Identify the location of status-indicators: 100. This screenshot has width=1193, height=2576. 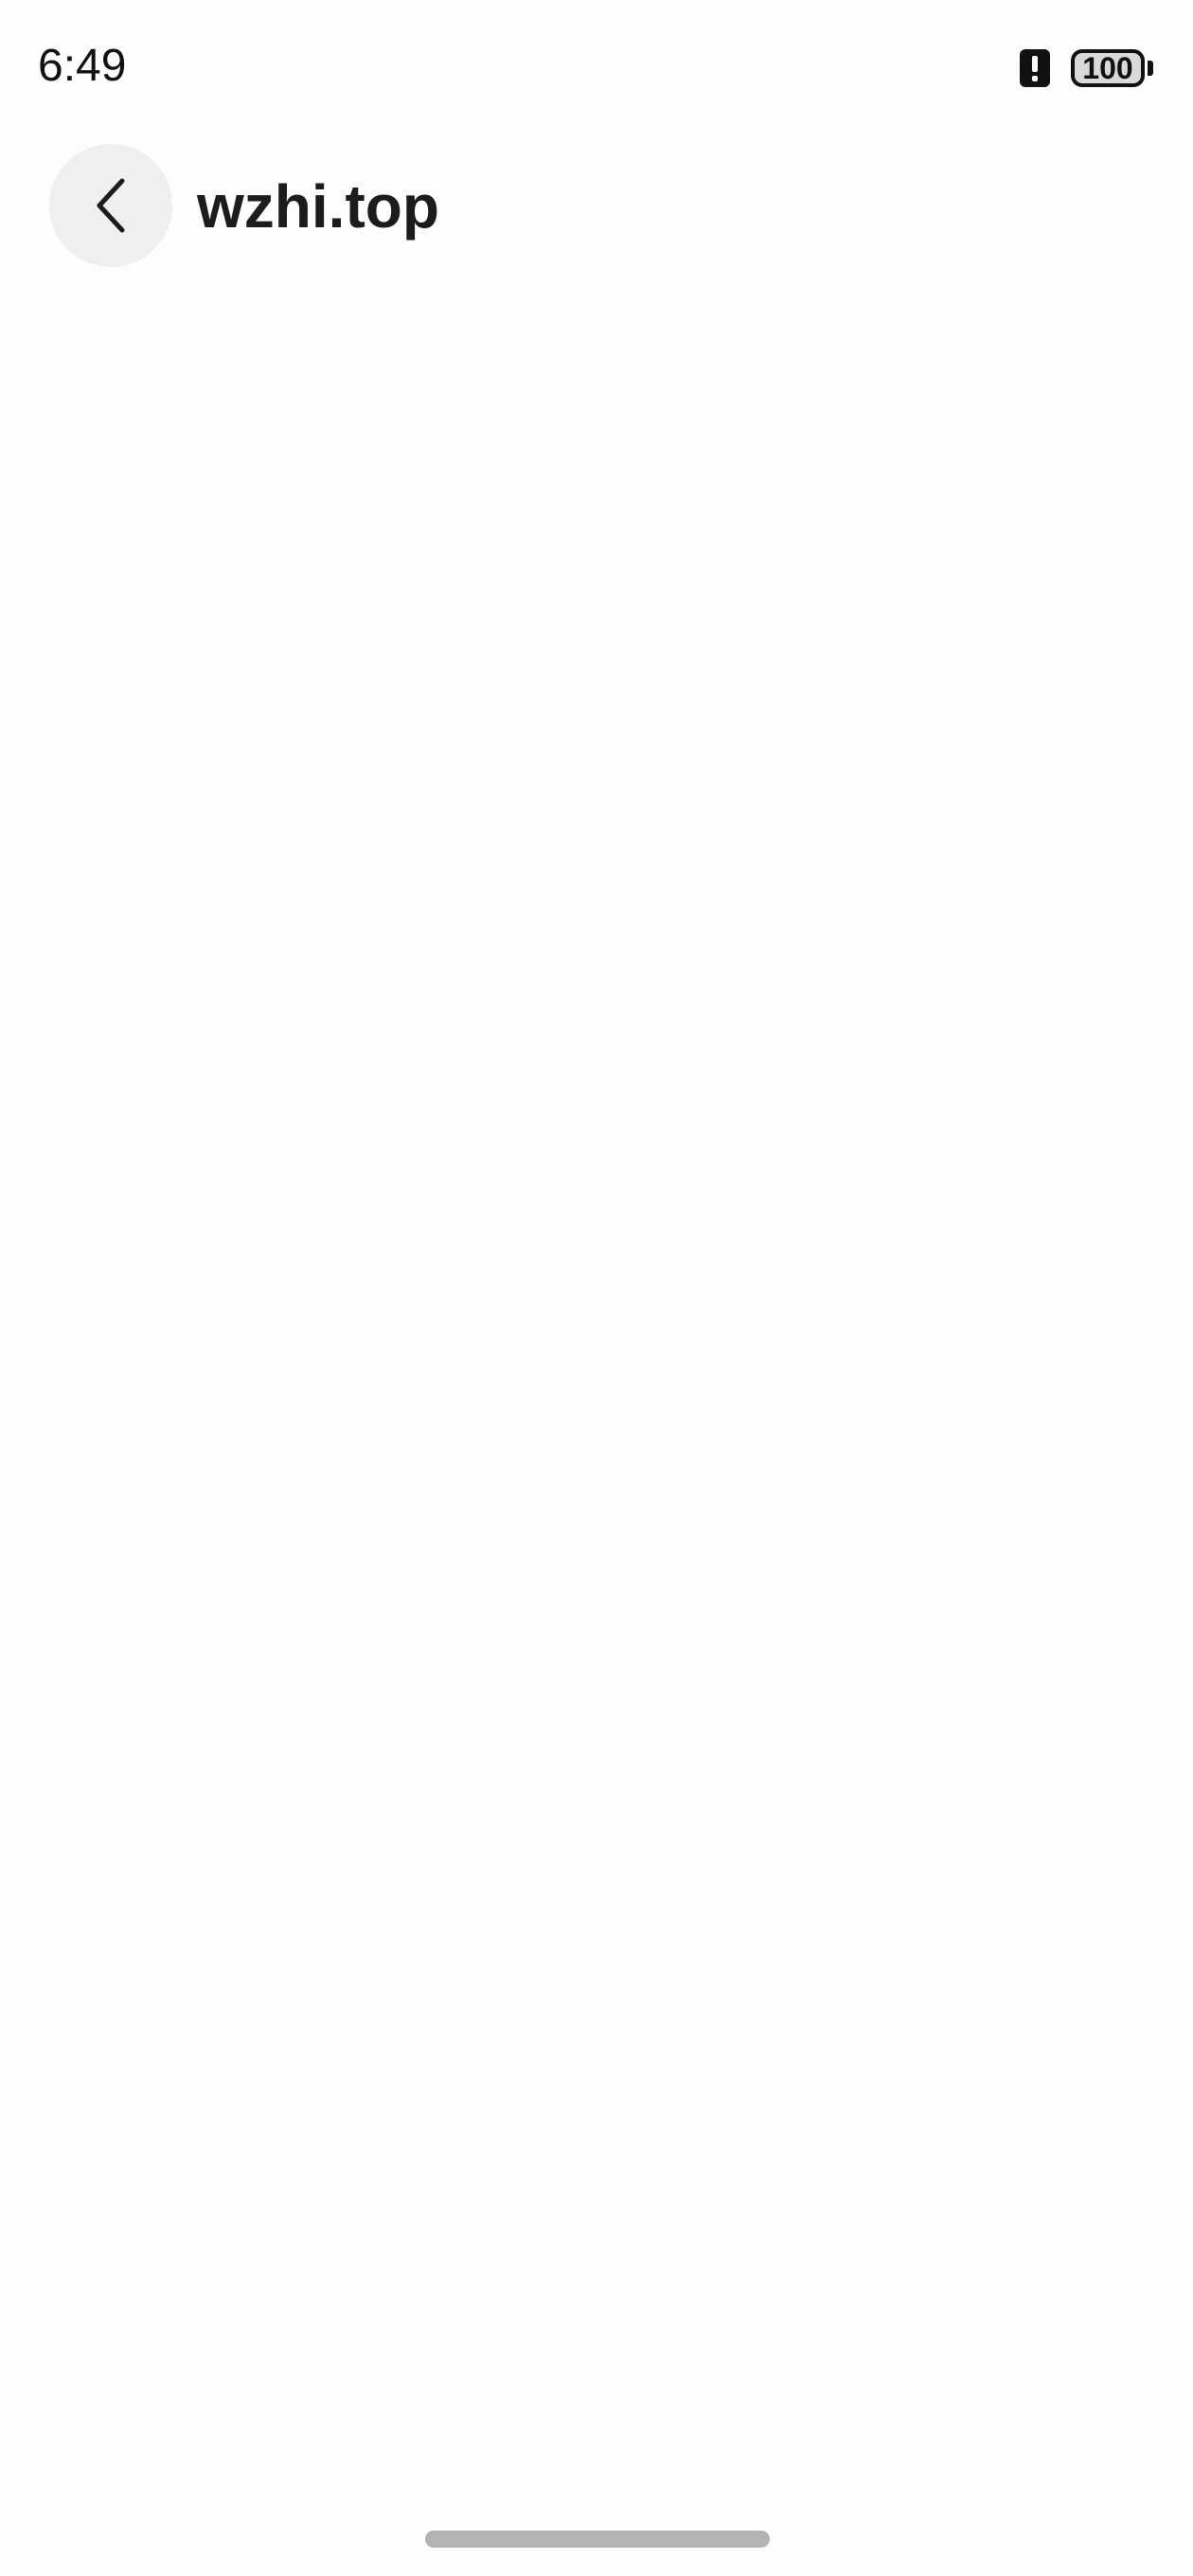
(1086, 68).